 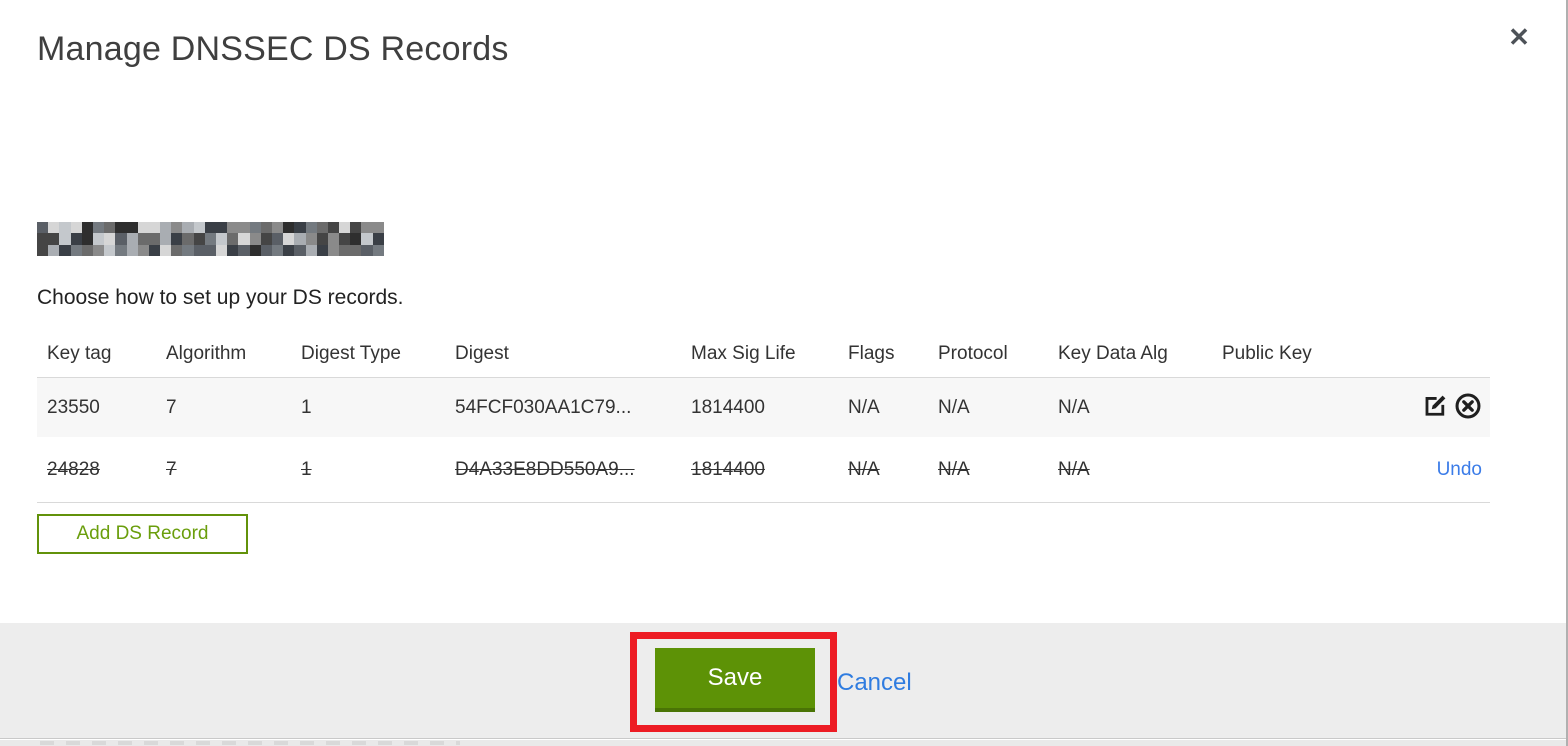 What do you see at coordinates (220, 297) in the screenshot?
I see `instruction-text: Choose how to set up your DS records.` at bounding box center [220, 297].